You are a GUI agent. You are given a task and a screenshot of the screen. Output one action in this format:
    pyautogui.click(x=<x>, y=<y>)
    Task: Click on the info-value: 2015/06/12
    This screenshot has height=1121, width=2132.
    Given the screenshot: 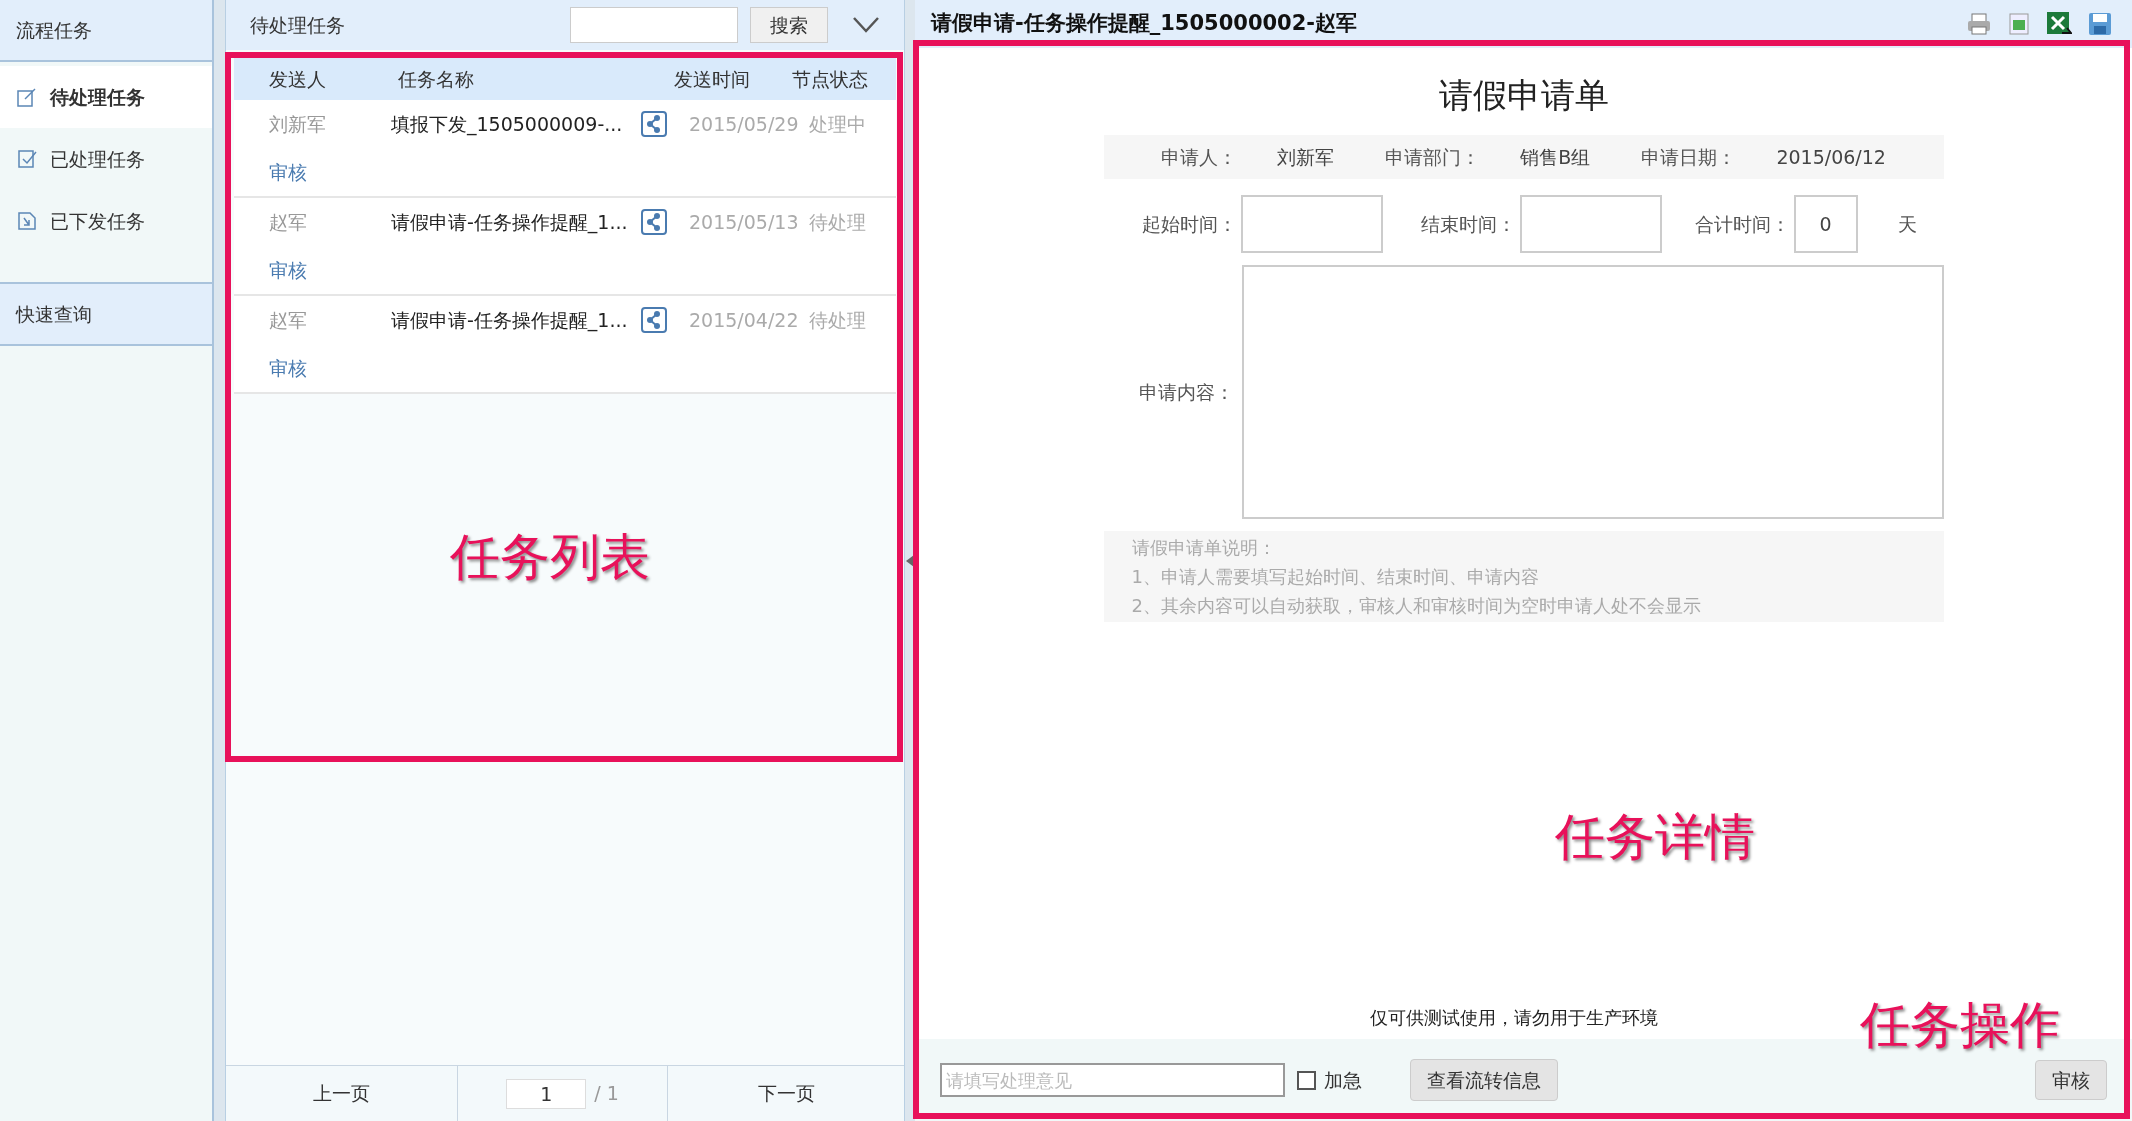 What is the action you would take?
    pyautogui.click(x=1831, y=157)
    